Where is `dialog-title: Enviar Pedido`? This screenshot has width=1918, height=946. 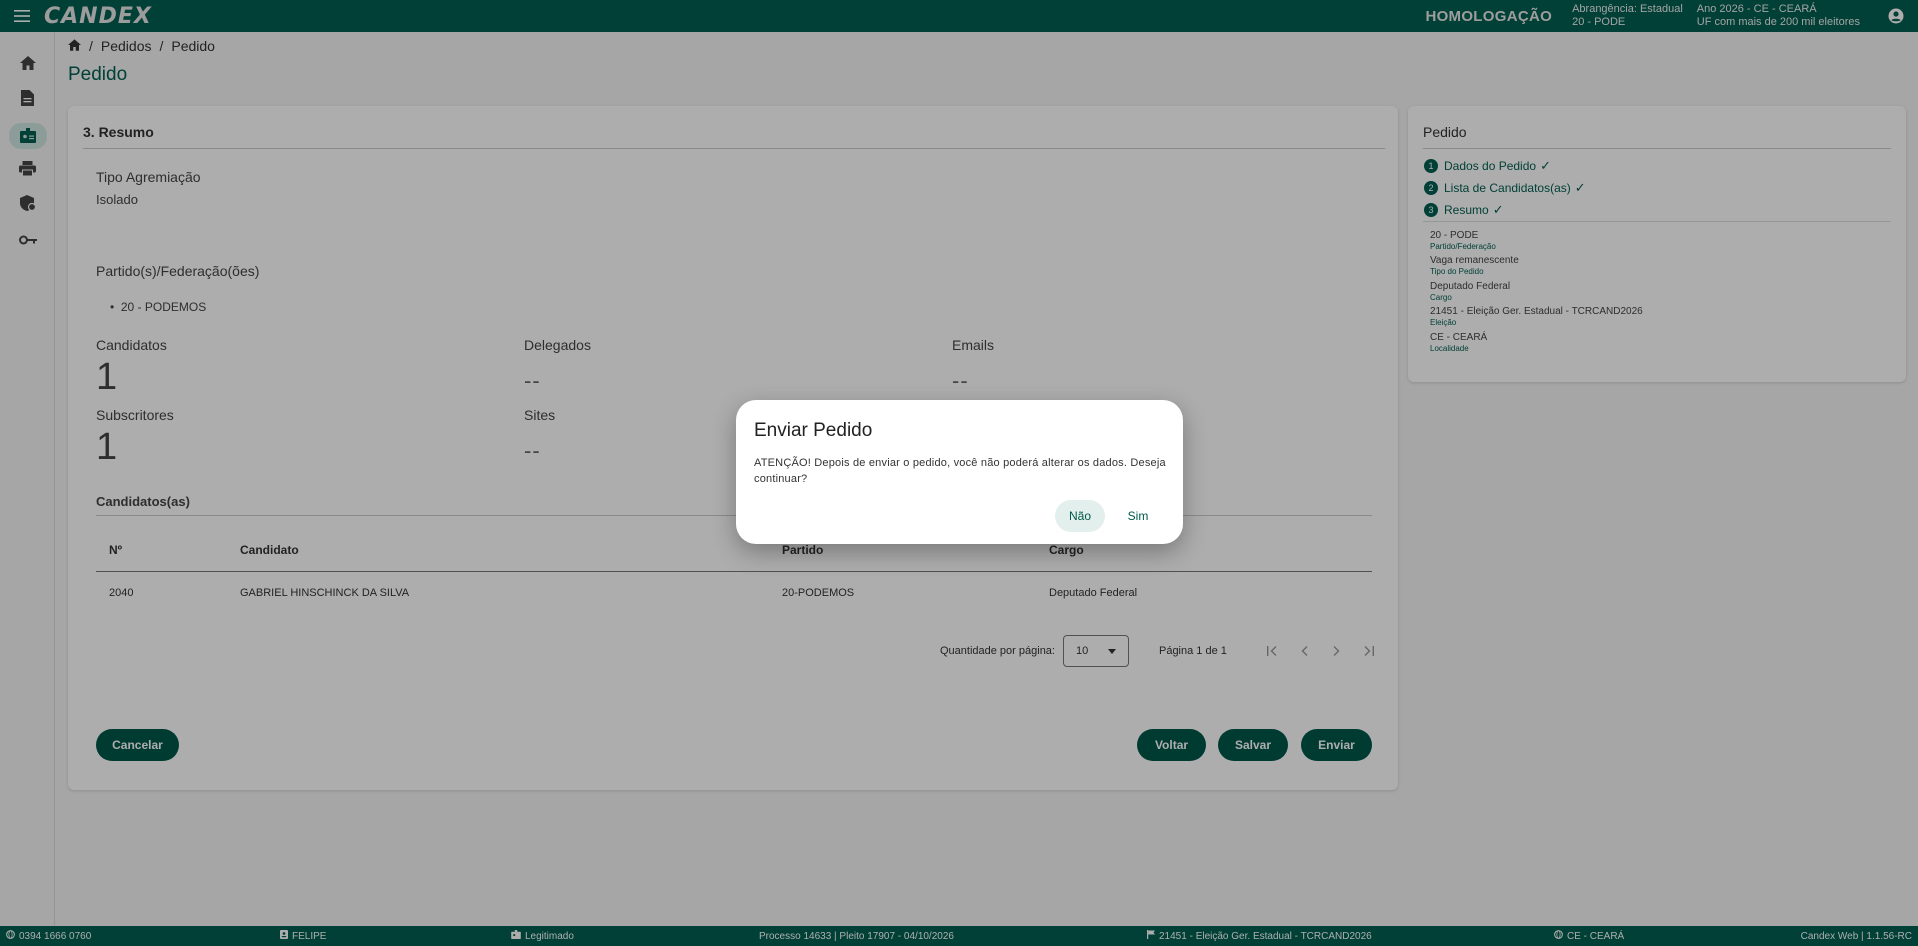 dialog-title: Enviar Pedido is located at coordinates (813, 430).